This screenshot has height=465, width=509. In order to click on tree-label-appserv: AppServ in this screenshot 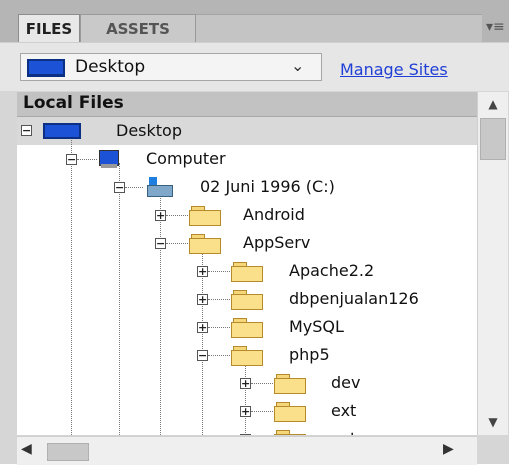, I will do `click(277, 242)`.